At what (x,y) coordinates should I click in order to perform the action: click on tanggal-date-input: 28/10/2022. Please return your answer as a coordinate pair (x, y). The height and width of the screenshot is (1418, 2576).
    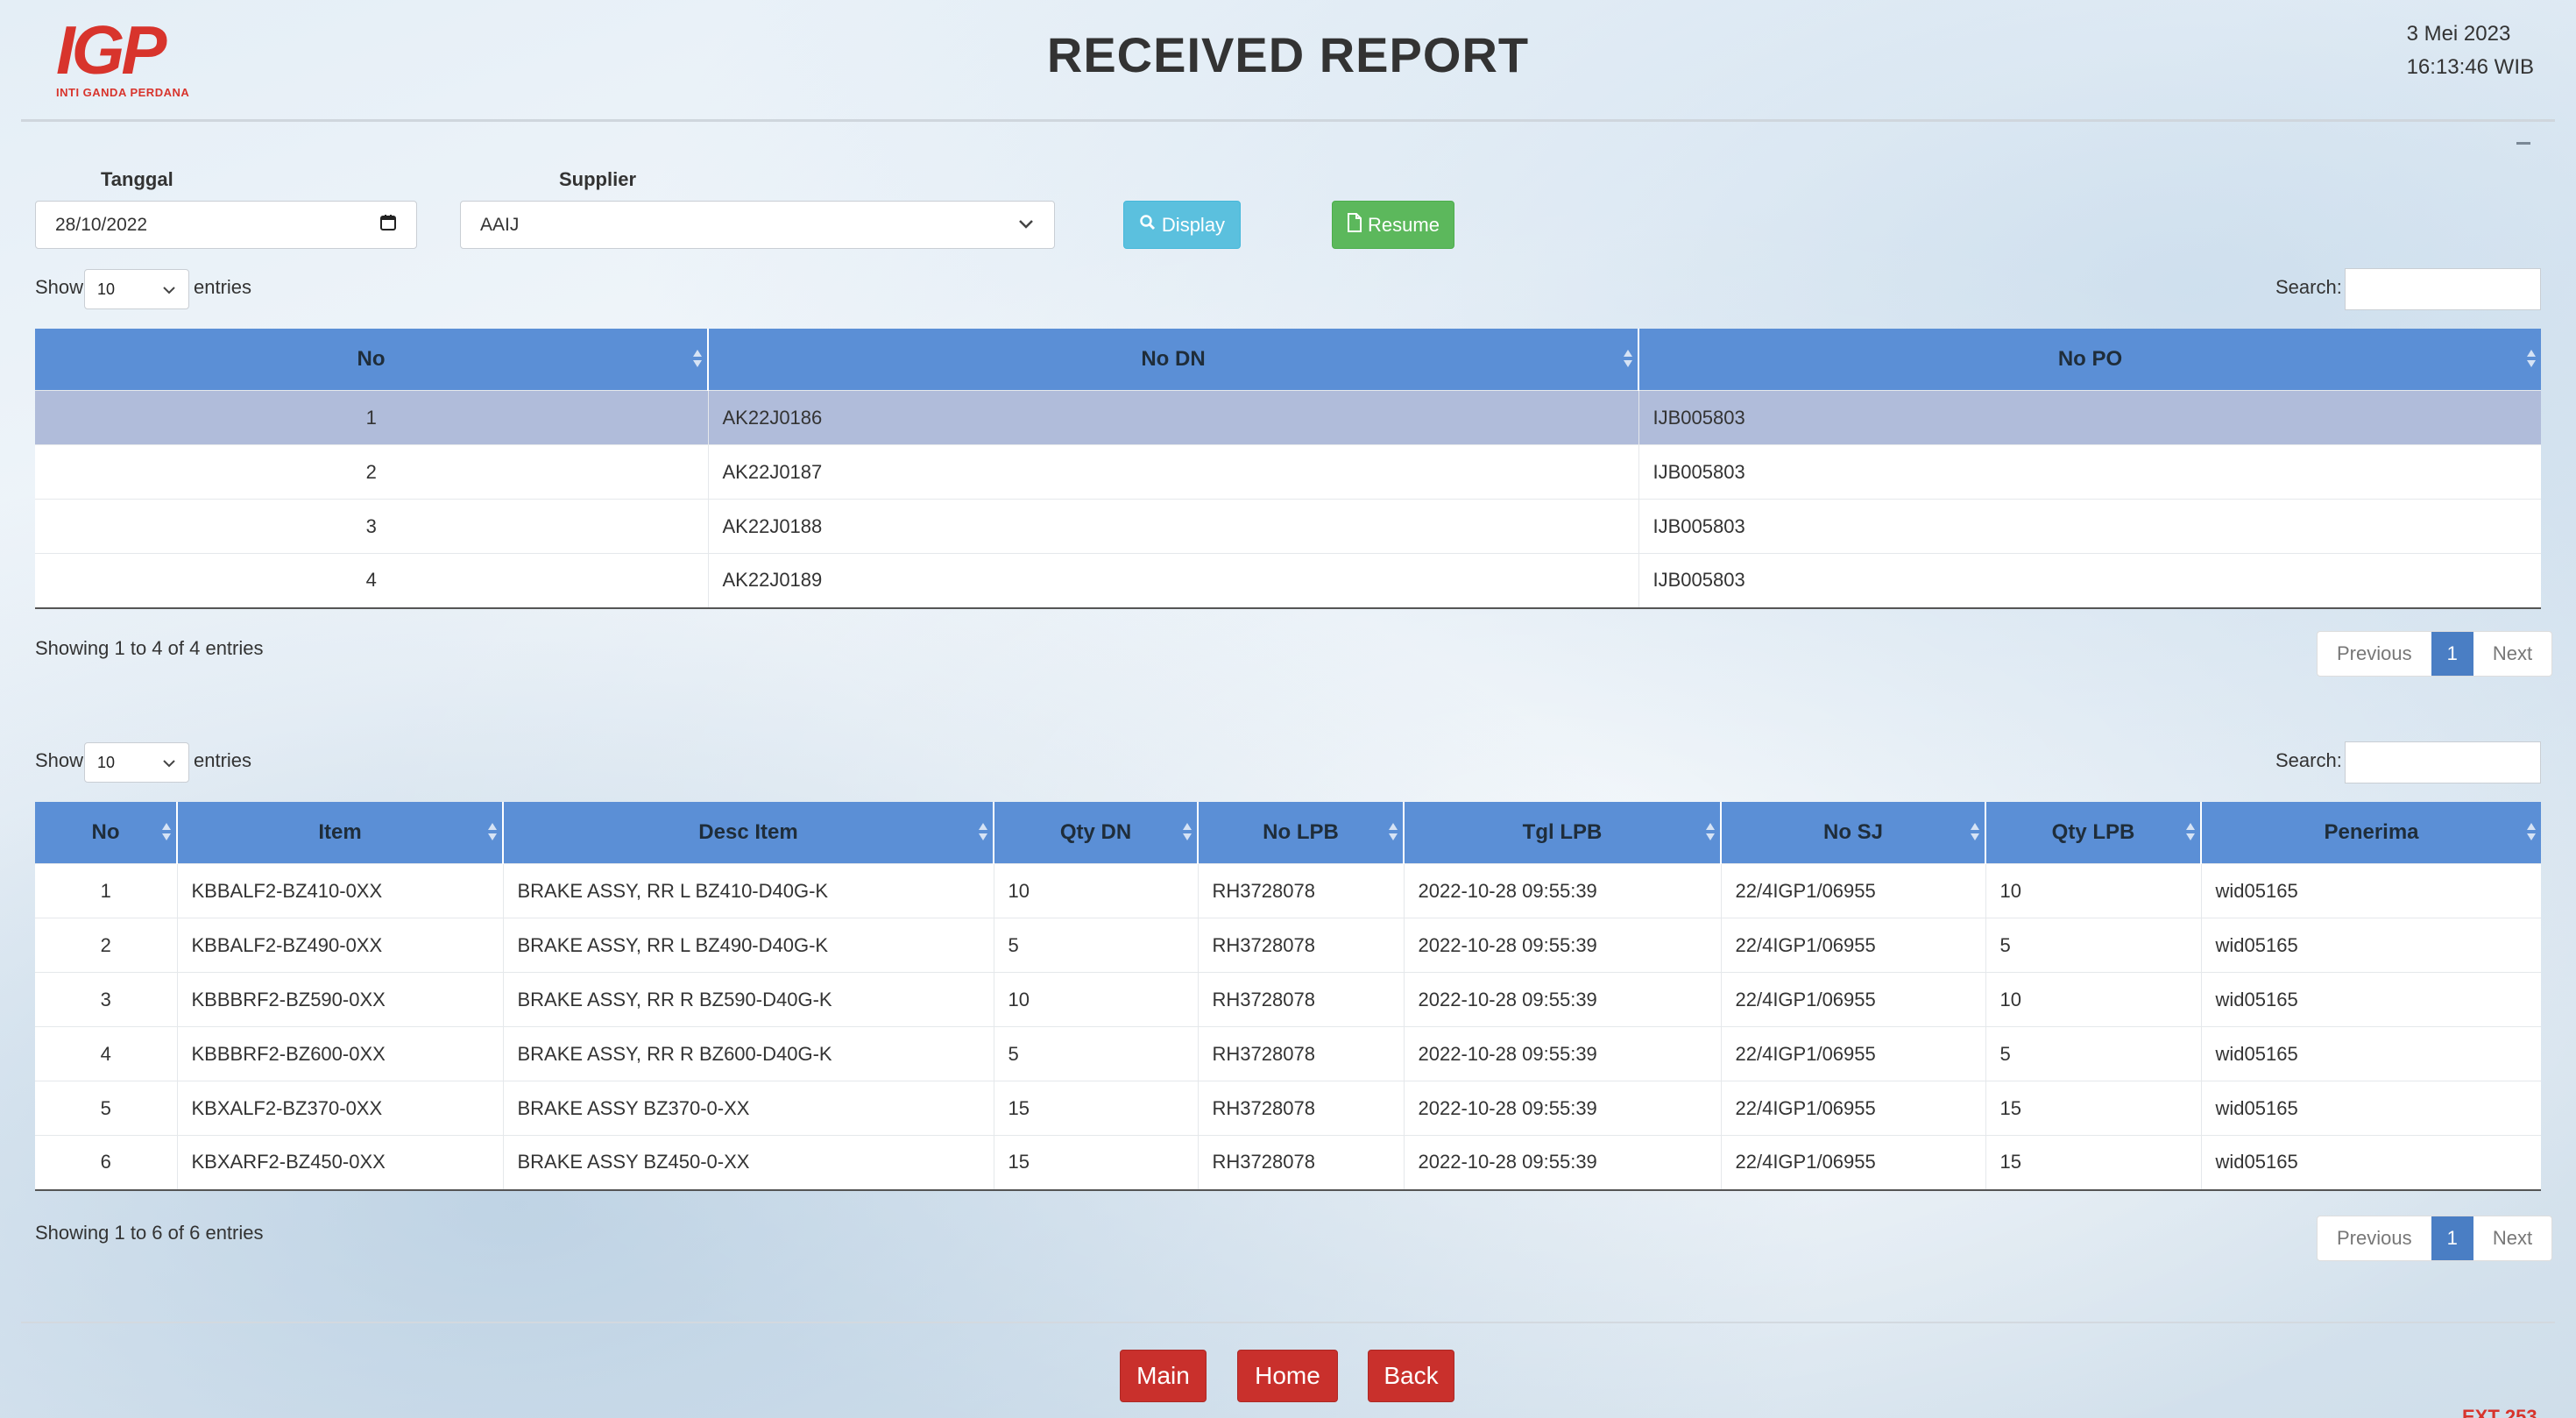
    Looking at the image, I should click on (226, 225).